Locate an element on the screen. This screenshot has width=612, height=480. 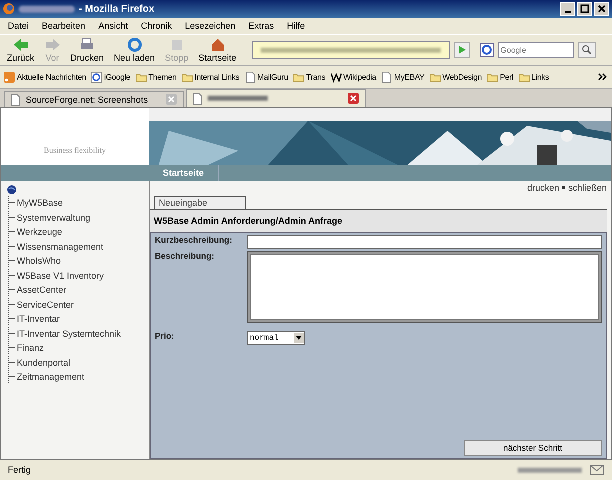
minimize-icon is located at coordinates (567, 12).